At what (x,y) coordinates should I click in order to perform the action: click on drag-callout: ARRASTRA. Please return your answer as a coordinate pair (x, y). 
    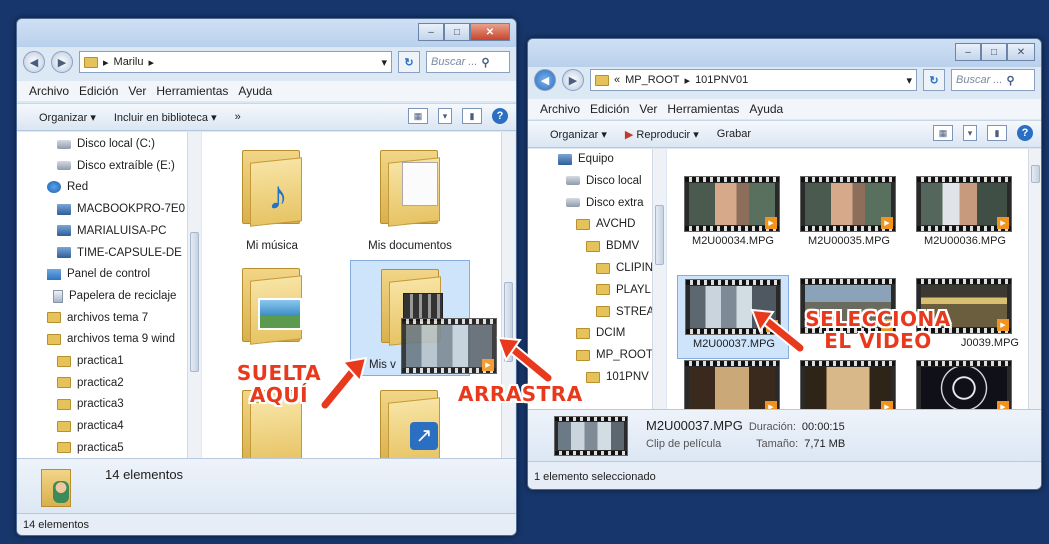
    Looking at the image, I should click on (520, 394).